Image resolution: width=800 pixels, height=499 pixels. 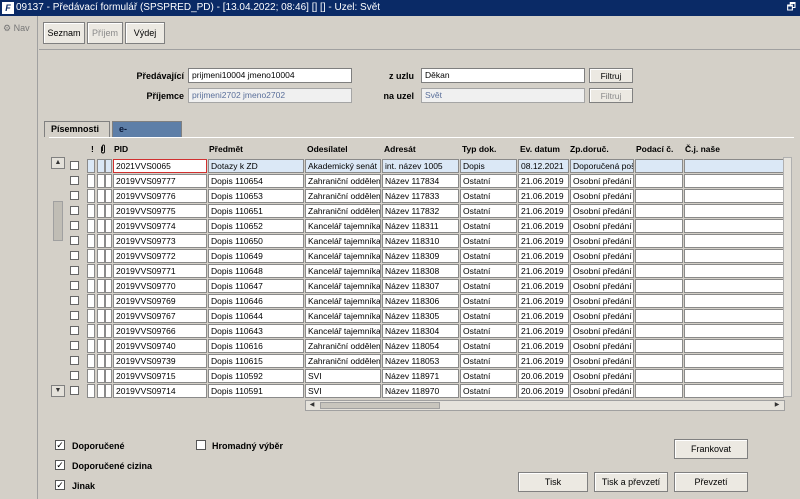 What do you see at coordinates (256, 211) in the screenshot?
I see `predmet-cell: Dopis 110651` at bounding box center [256, 211].